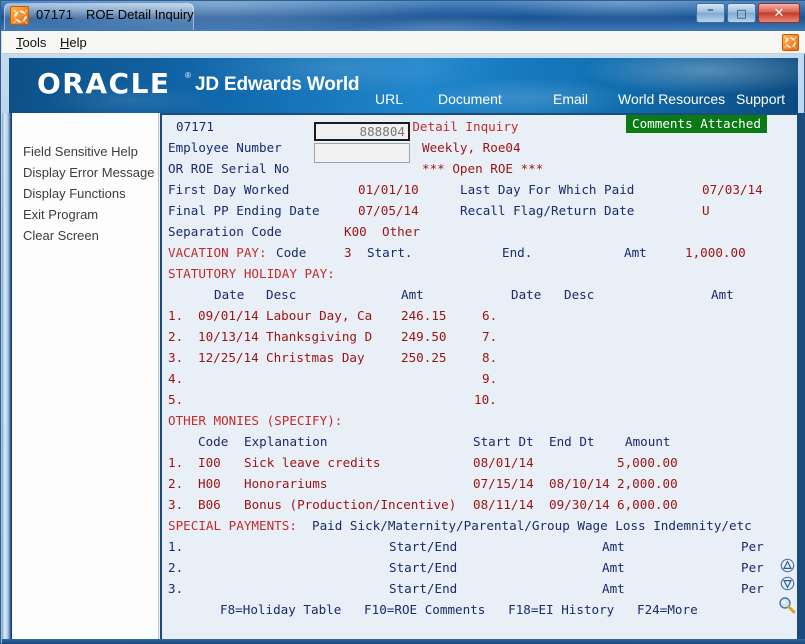  I want to click on other-row-end: 09/30/14, so click(579, 504).